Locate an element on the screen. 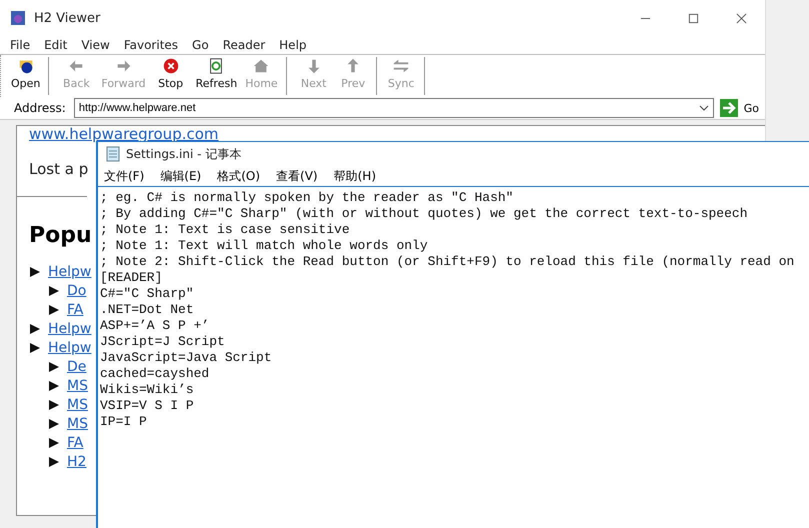 This screenshot has height=528, width=809. text-line: ; By adding C#=″C Sharp″ (with or without quotes) we get the correct text-to-speech is located at coordinates (424, 214).